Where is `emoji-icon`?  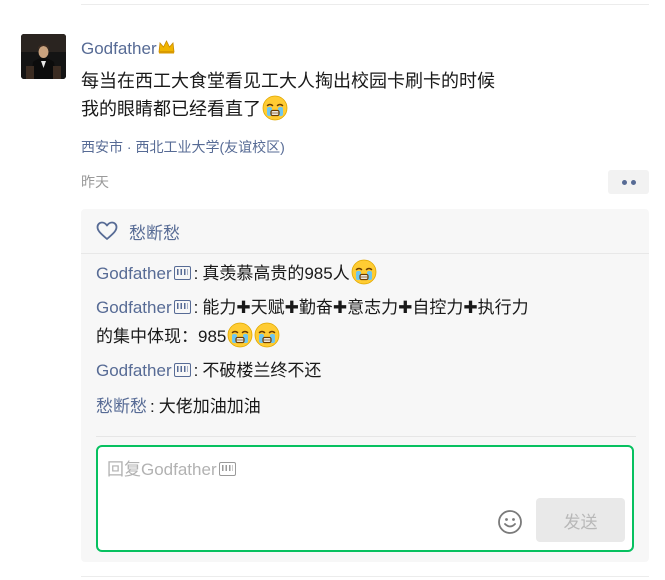 emoji-icon is located at coordinates (510, 522).